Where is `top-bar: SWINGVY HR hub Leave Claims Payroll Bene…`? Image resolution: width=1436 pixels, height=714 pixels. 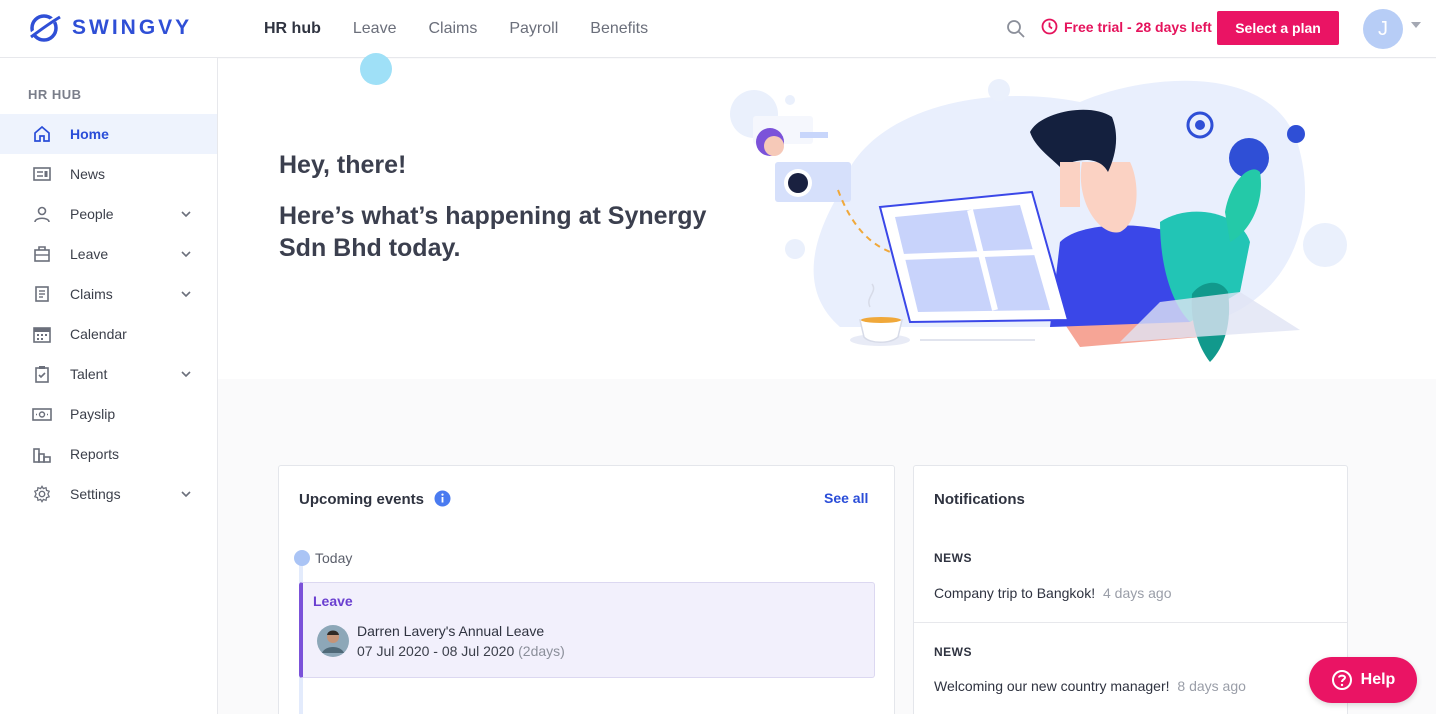 top-bar: SWINGVY HR hub Leave Claims Payroll Bene… is located at coordinates (718, 29).